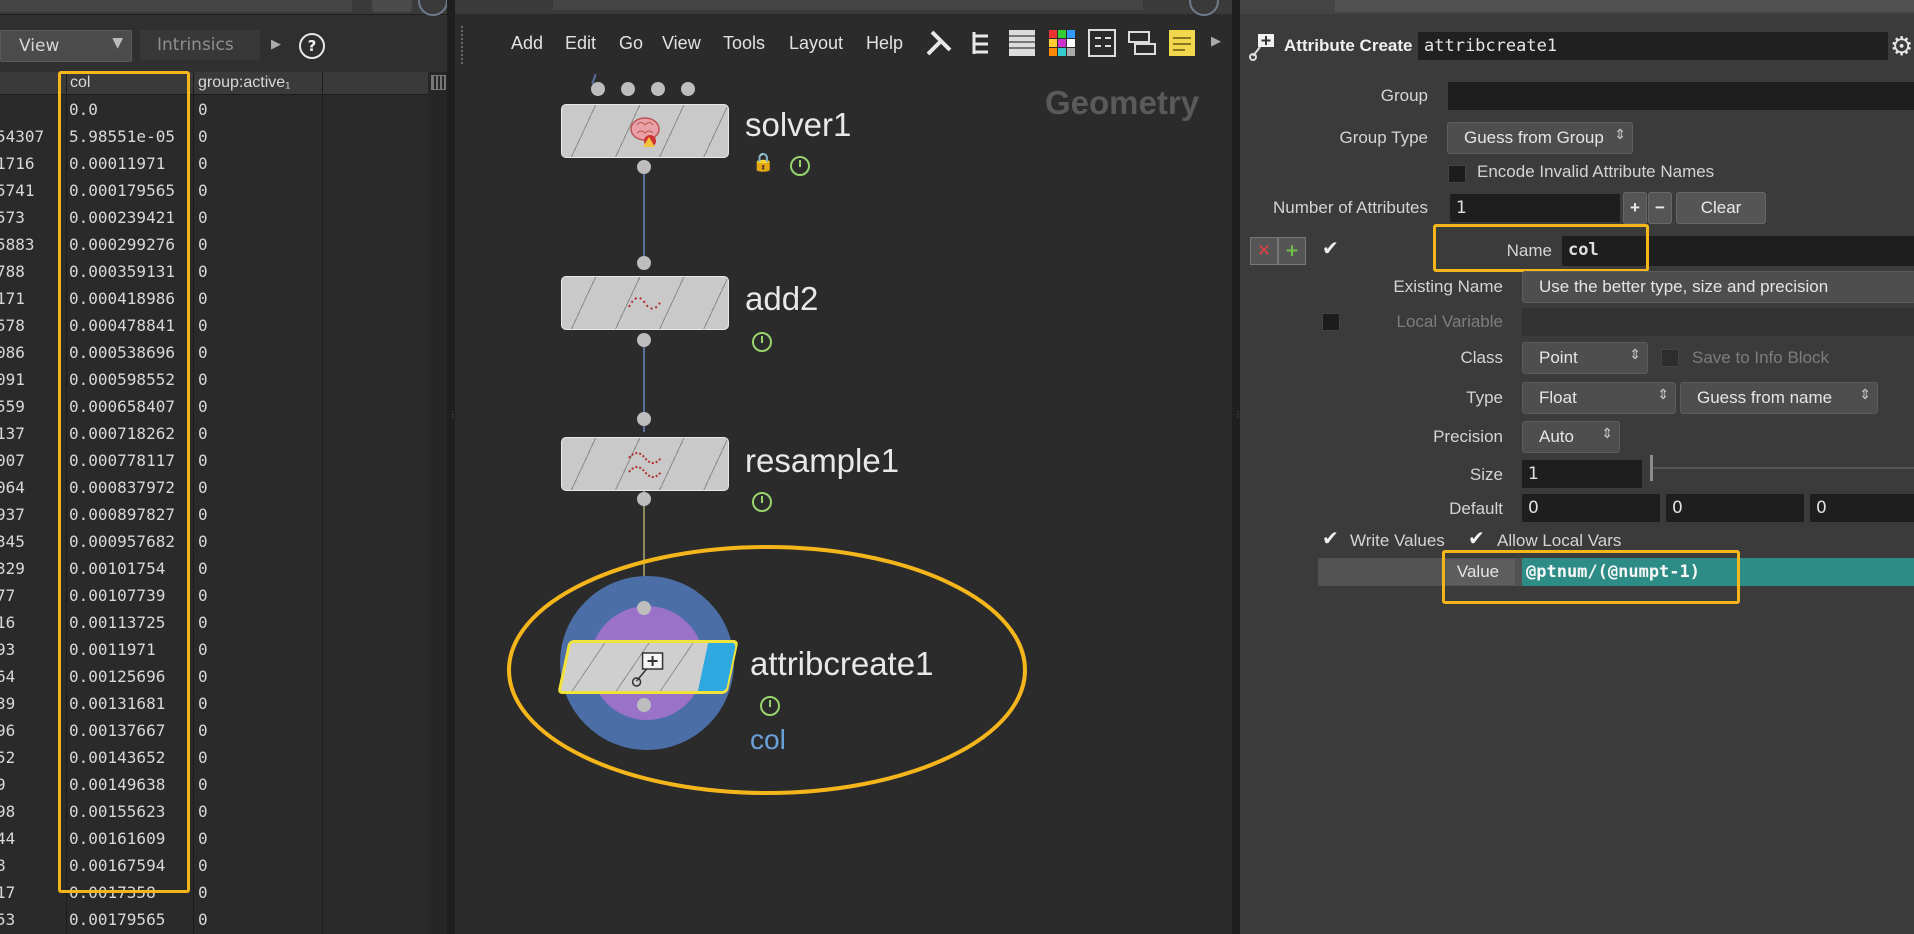 The height and width of the screenshot is (934, 1914). What do you see at coordinates (392, 6) in the screenshot?
I see `pin-button` at bounding box center [392, 6].